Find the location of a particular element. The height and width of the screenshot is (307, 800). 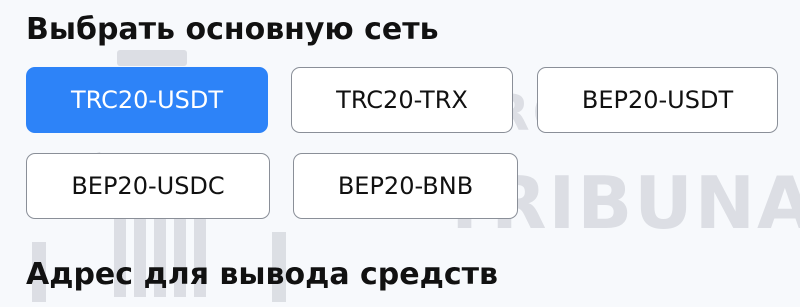

network-option-bep20-bnb: BEP20-BNB is located at coordinates (405, 186).